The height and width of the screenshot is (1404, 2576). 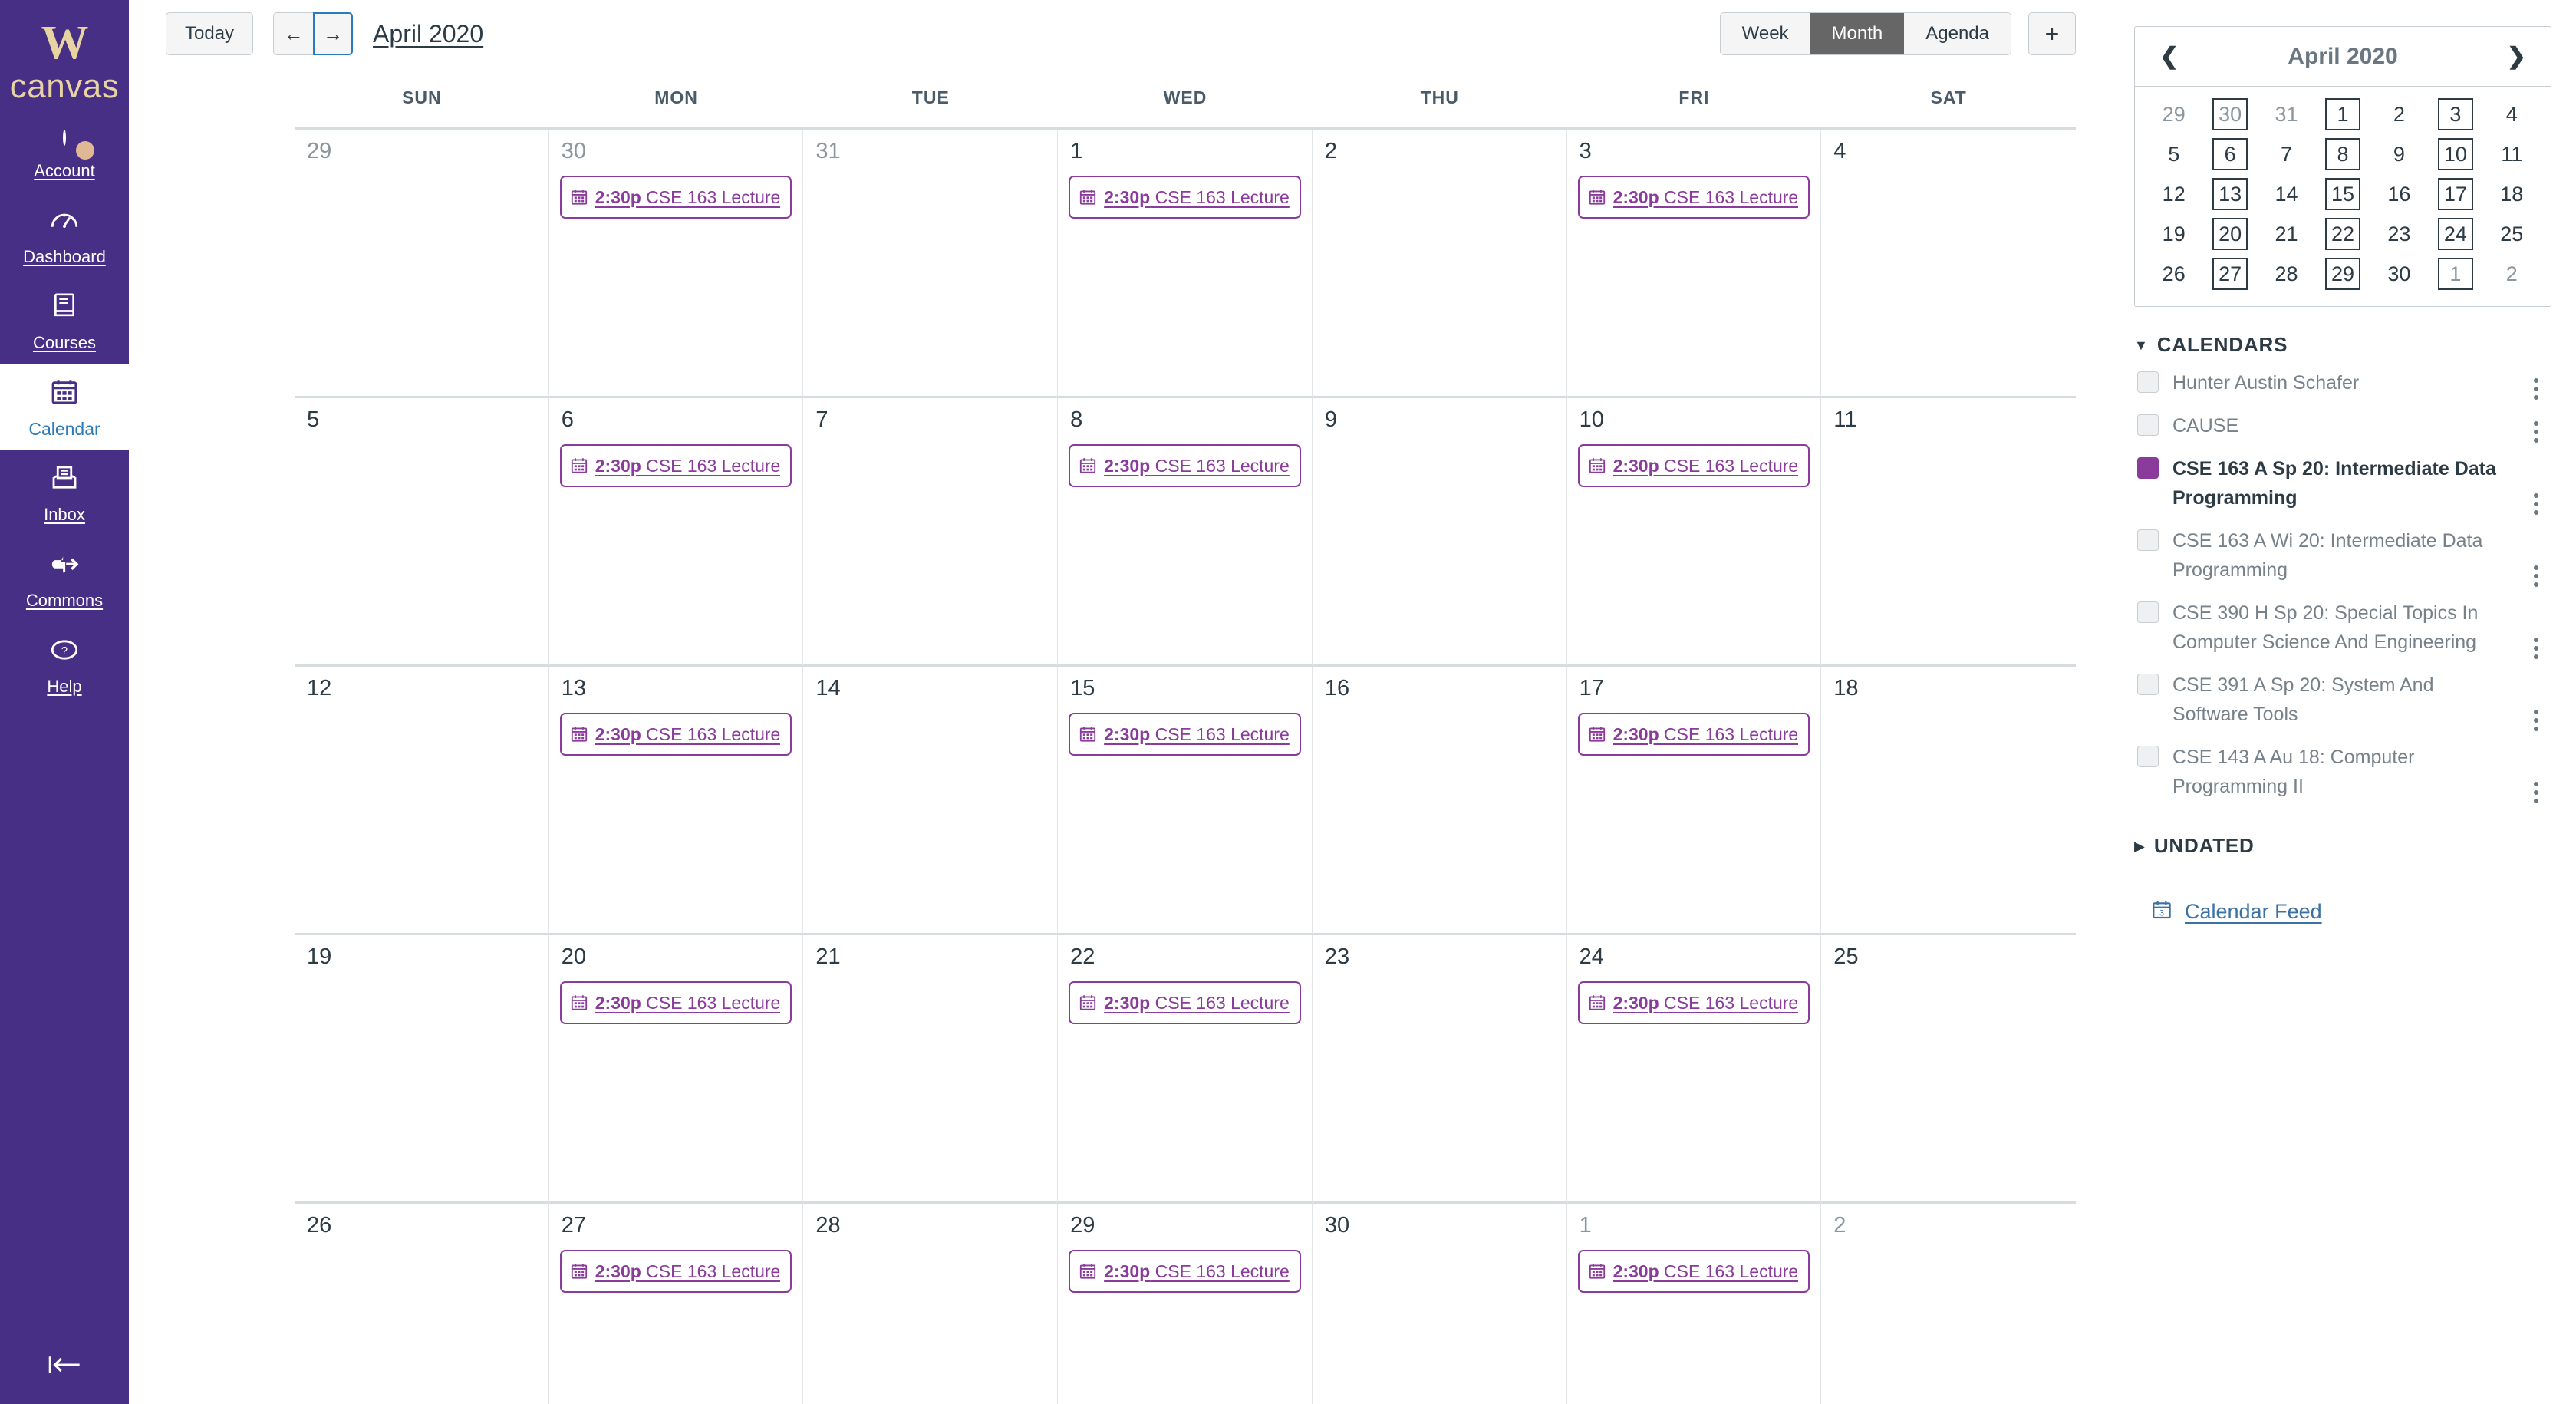 I want to click on day-cell: 27 2:30p CSE 163 Lecture, so click(x=676, y=1304).